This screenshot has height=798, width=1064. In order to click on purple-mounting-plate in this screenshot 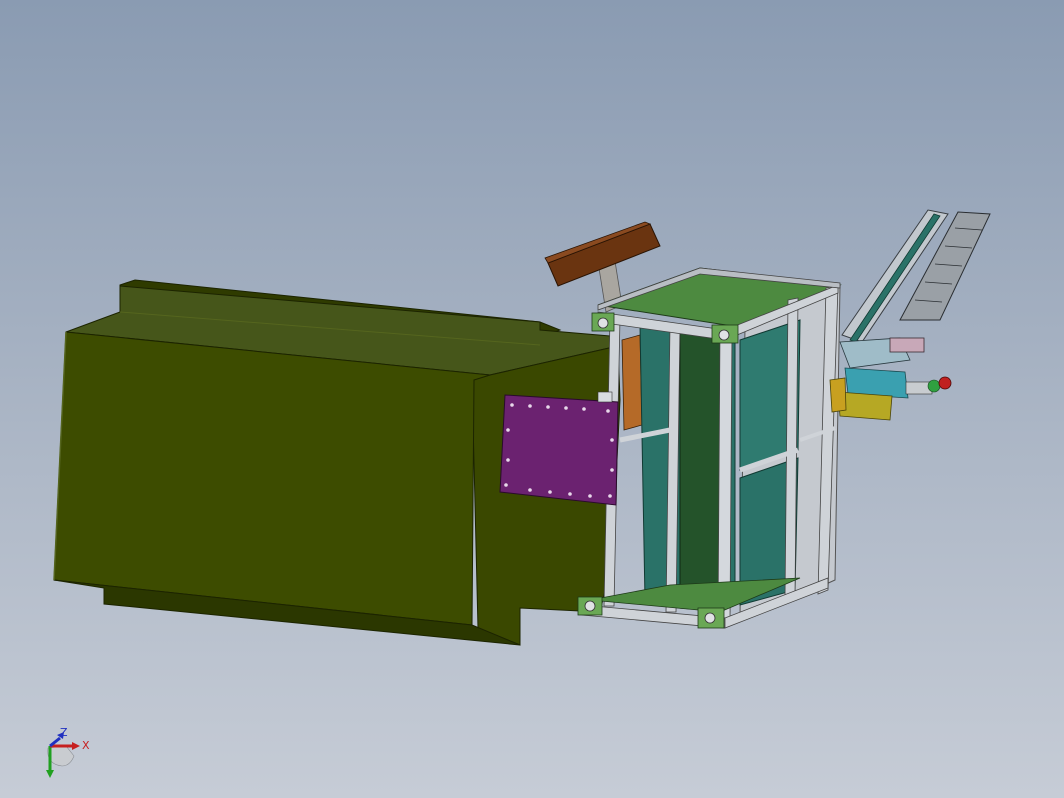, I will do `click(559, 448)`.